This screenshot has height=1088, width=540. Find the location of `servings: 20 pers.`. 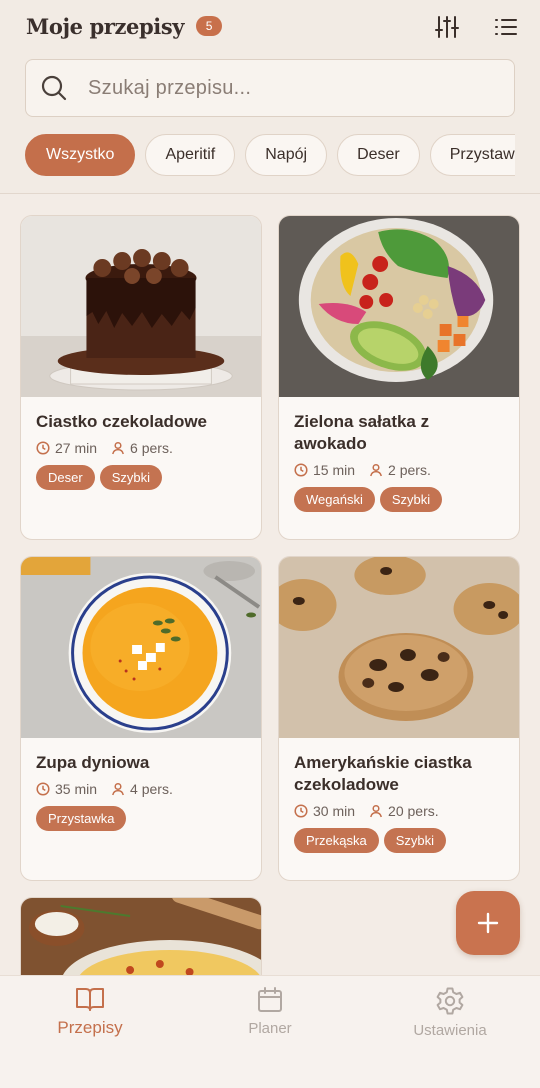

servings: 20 pers. is located at coordinates (404, 811).